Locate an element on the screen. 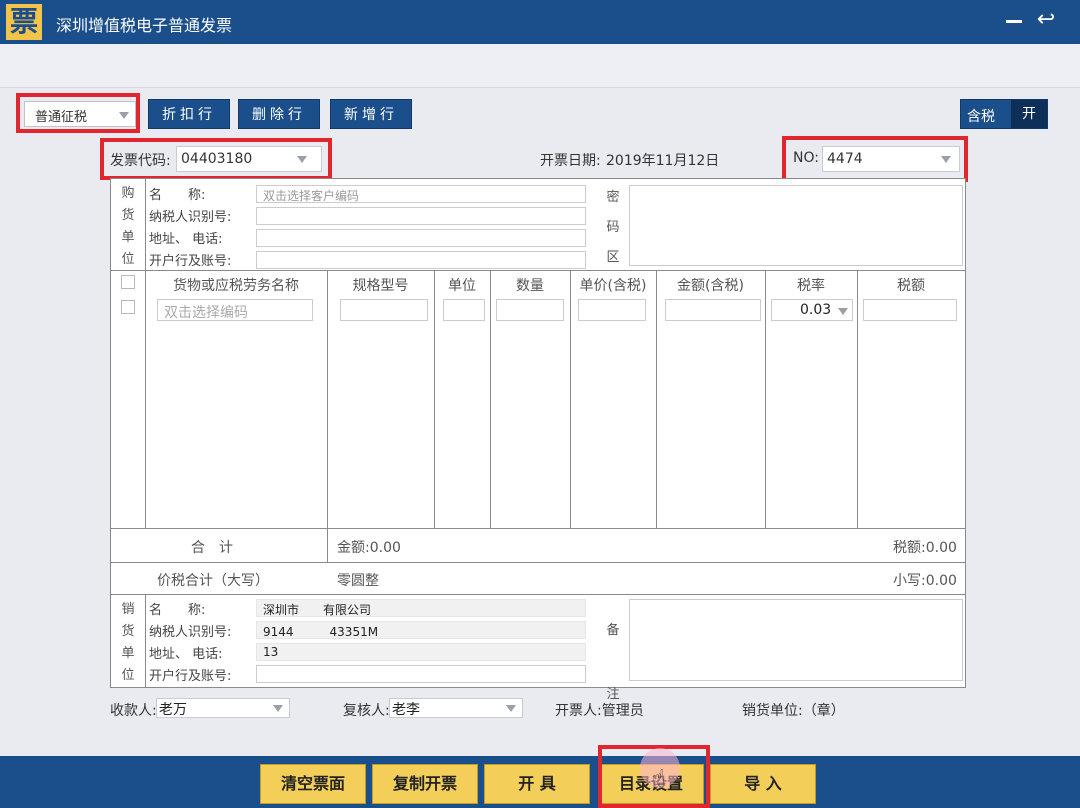  highlight-box-invoice-code is located at coordinates (216, 159).